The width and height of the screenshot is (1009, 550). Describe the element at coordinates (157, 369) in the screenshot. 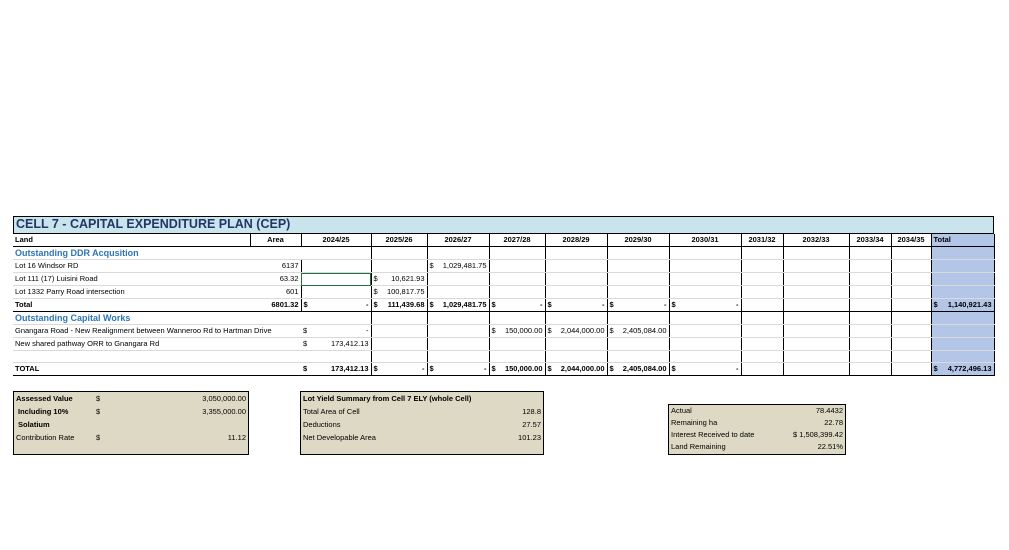

I see `total-label: TOTAL` at that location.